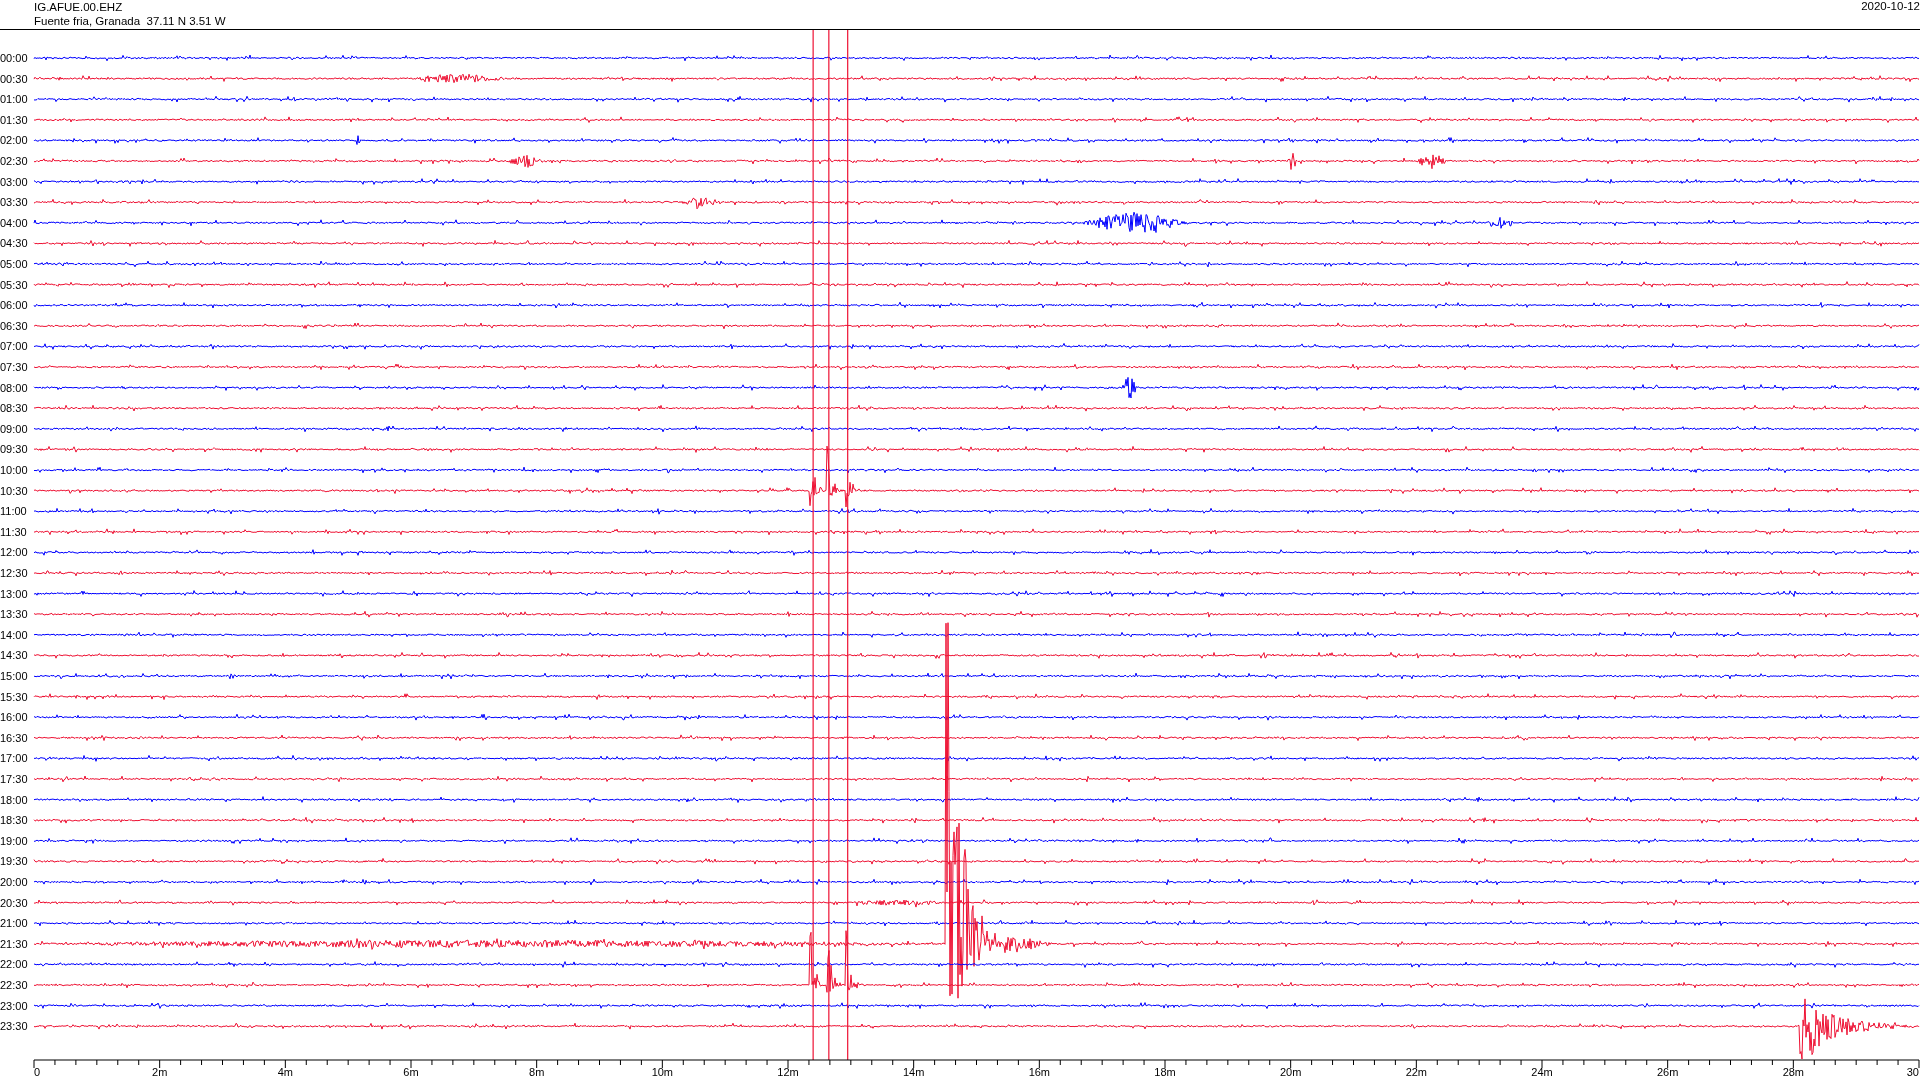 Image resolution: width=1920 pixels, height=1080 pixels. What do you see at coordinates (14, 799) in the screenshot?
I see `time-label: 18:00` at bounding box center [14, 799].